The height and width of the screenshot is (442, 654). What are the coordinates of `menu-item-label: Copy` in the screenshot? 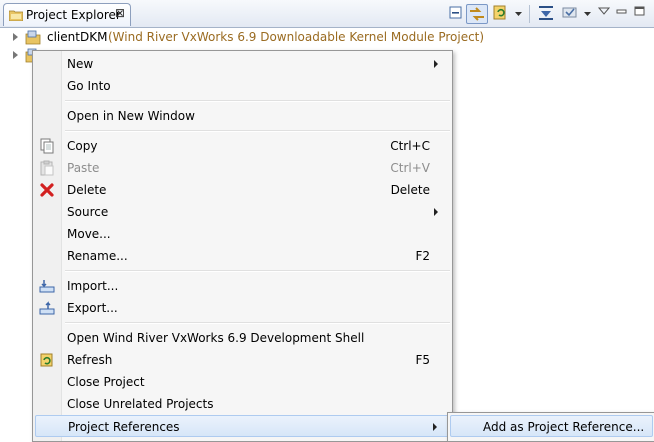 It's located at (82, 146).